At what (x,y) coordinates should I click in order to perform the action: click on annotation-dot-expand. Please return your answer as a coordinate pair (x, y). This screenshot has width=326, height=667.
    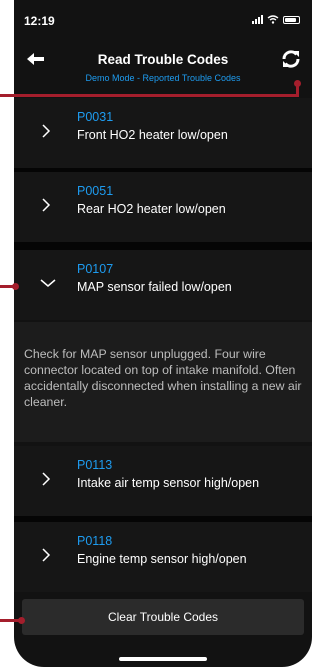
    Looking at the image, I should click on (15, 286).